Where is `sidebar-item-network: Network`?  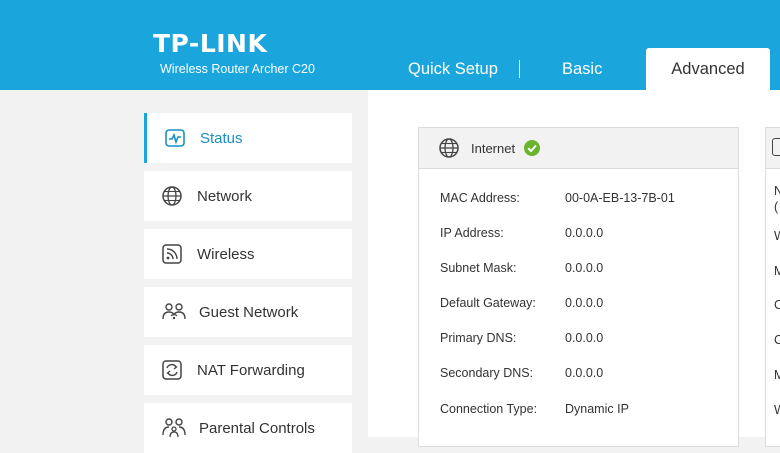 sidebar-item-network: Network is located at coordinates (248, 196).